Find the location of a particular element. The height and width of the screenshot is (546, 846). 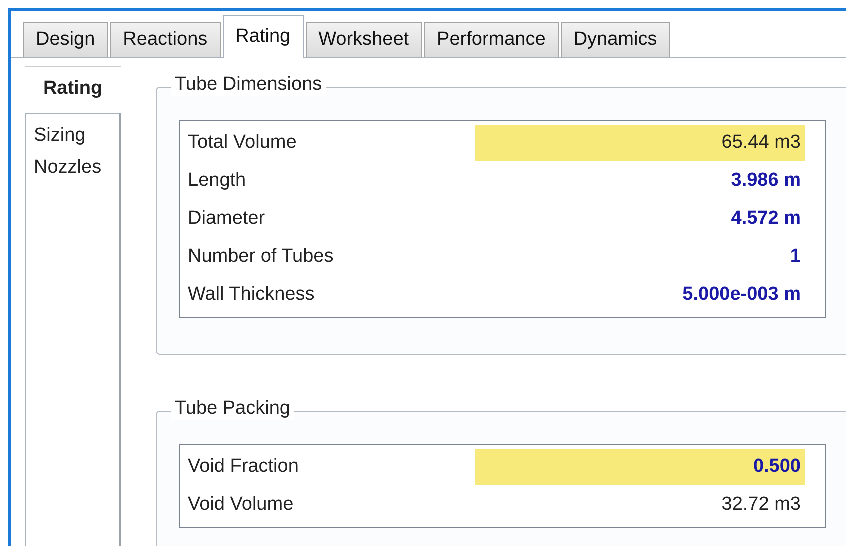

value-cell: 0.500 is located at coordinates (640, 467).